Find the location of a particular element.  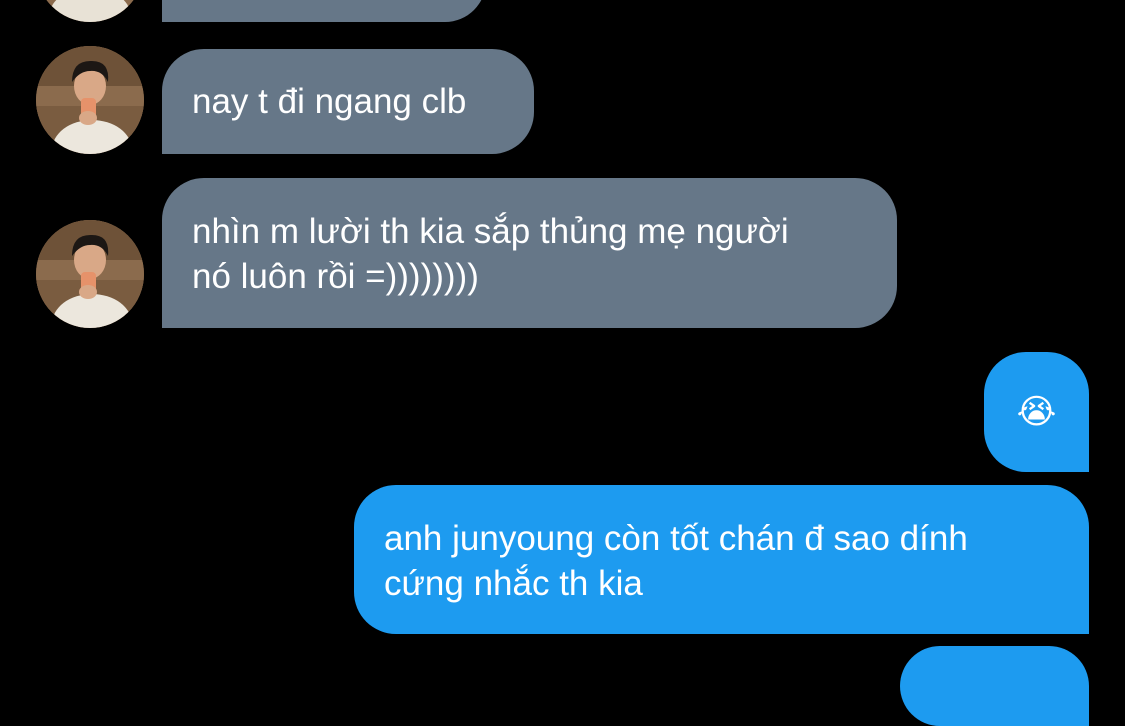

loudly-crying-face-icon: 😭 is located at coordinates (1036, 412).